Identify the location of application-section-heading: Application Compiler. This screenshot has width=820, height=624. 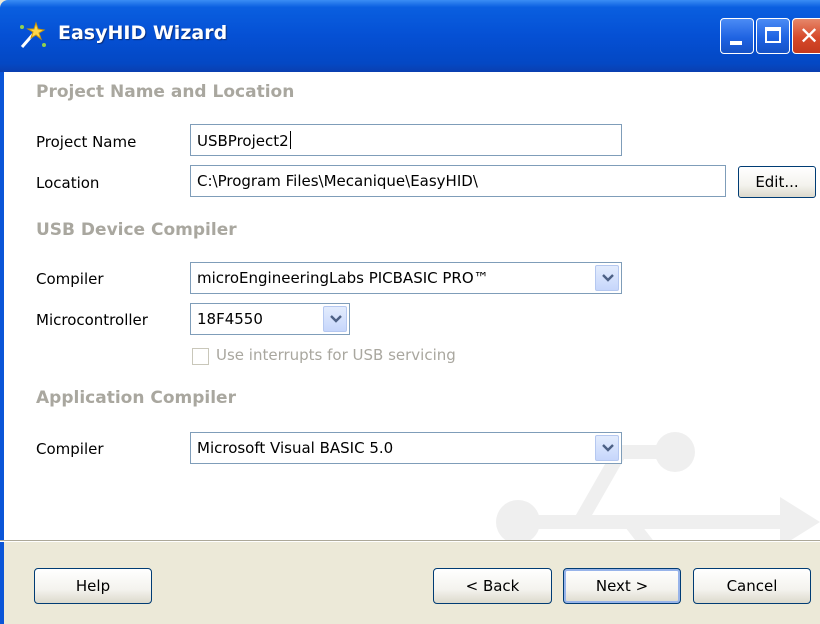
(136, 398).